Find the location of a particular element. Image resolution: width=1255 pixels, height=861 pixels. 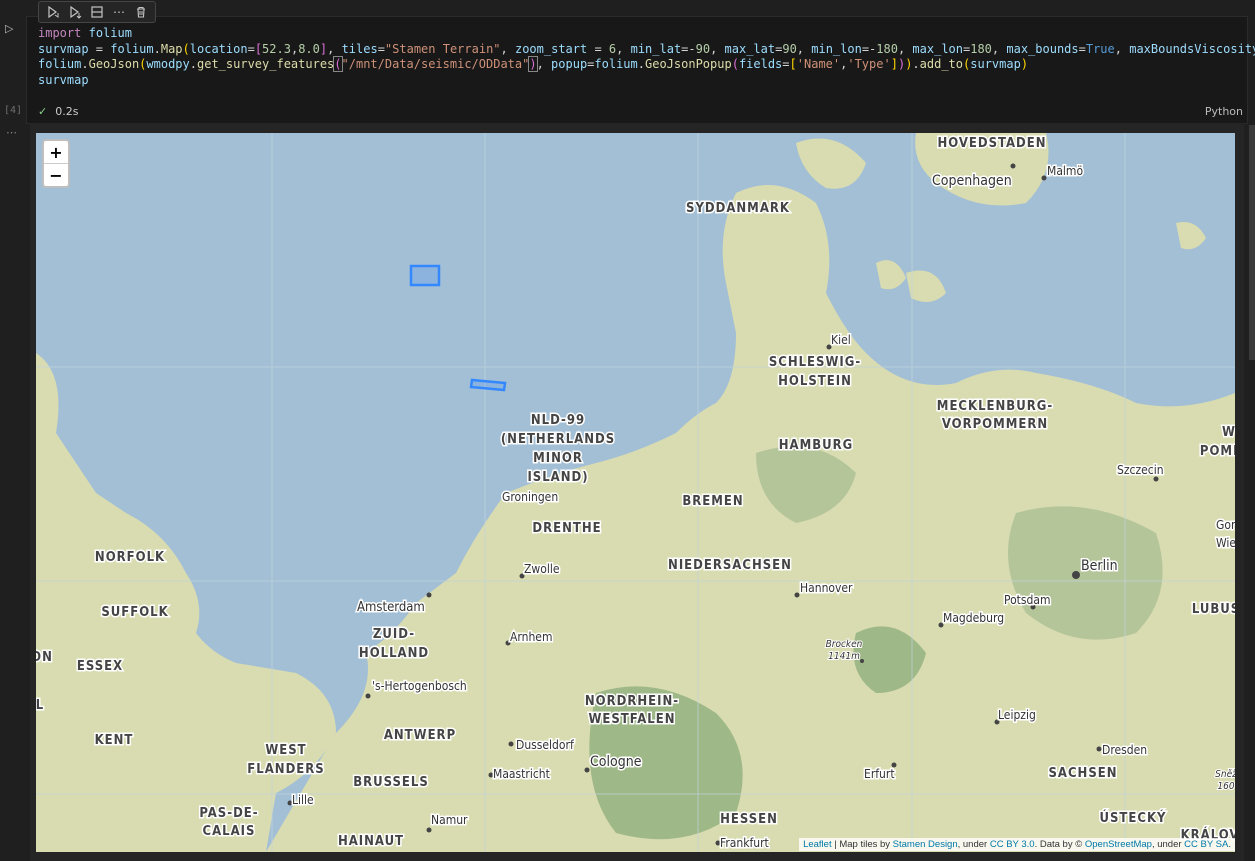

execution-time: 0.2s is located at coordinates (67, 111).